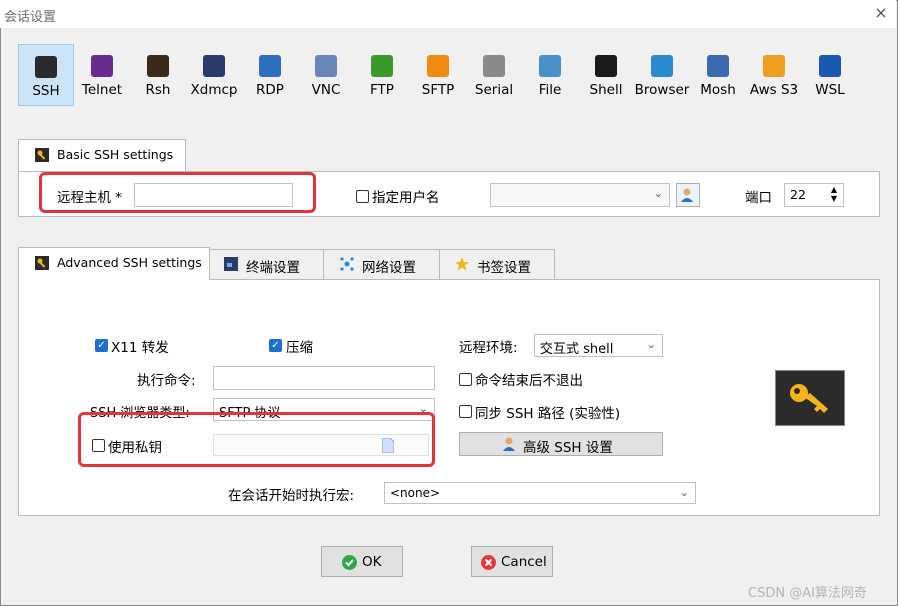 Image resolution: width=898 pixels, height=606 pixels. Describe the element at coordinates (524, 562) in the screenshot. I see `cancel-label: Cancel` at that location.